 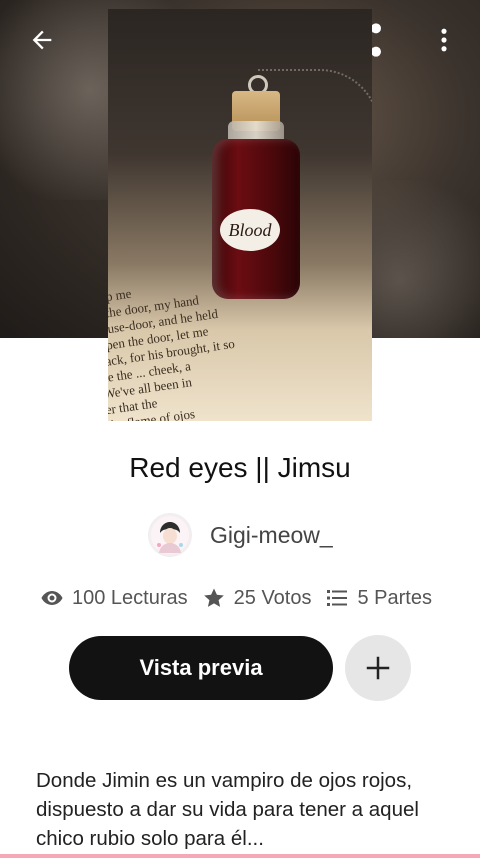 I want to click on votes-count: 25 Votos, so click(x=272, y=597).